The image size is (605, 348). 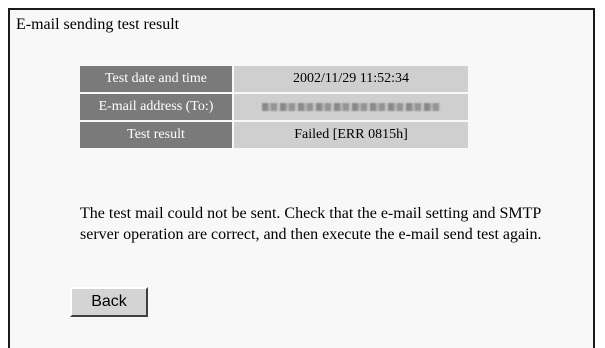 I want to click on redacted-email-address, so click(x=351, y=106).